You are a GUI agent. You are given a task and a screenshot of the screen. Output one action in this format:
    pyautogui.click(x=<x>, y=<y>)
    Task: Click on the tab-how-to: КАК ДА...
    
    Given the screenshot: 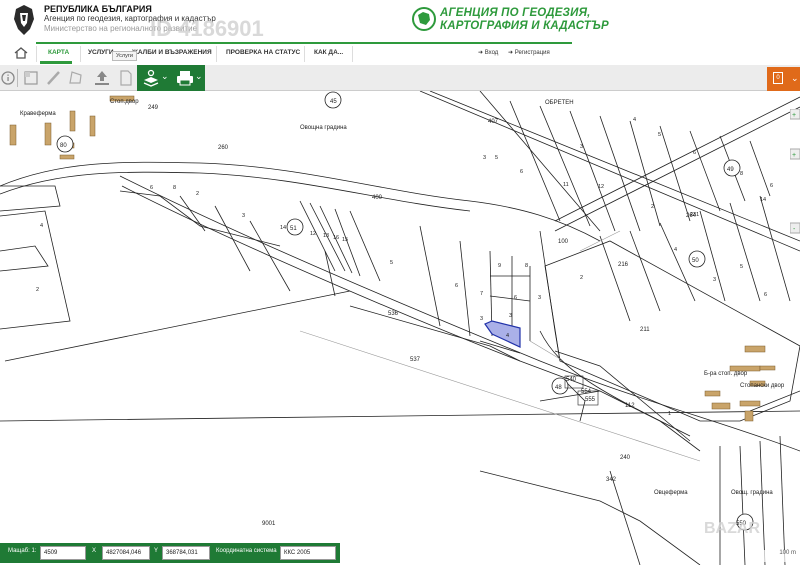 What is the action you would take?
    pyautogui.click(x=328, y=53)
    